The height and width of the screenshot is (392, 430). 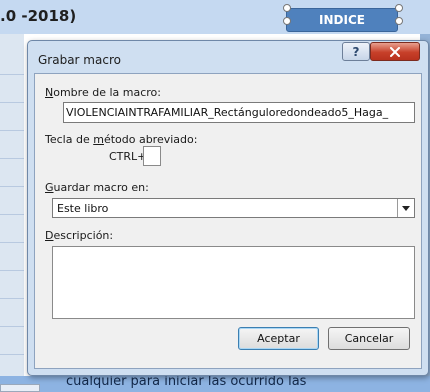 What do you see at coordinates (121, 139) in the screenshot?
I see `shortcut-label: Tecla de método abreviado:` at bounding box center [121, 139].